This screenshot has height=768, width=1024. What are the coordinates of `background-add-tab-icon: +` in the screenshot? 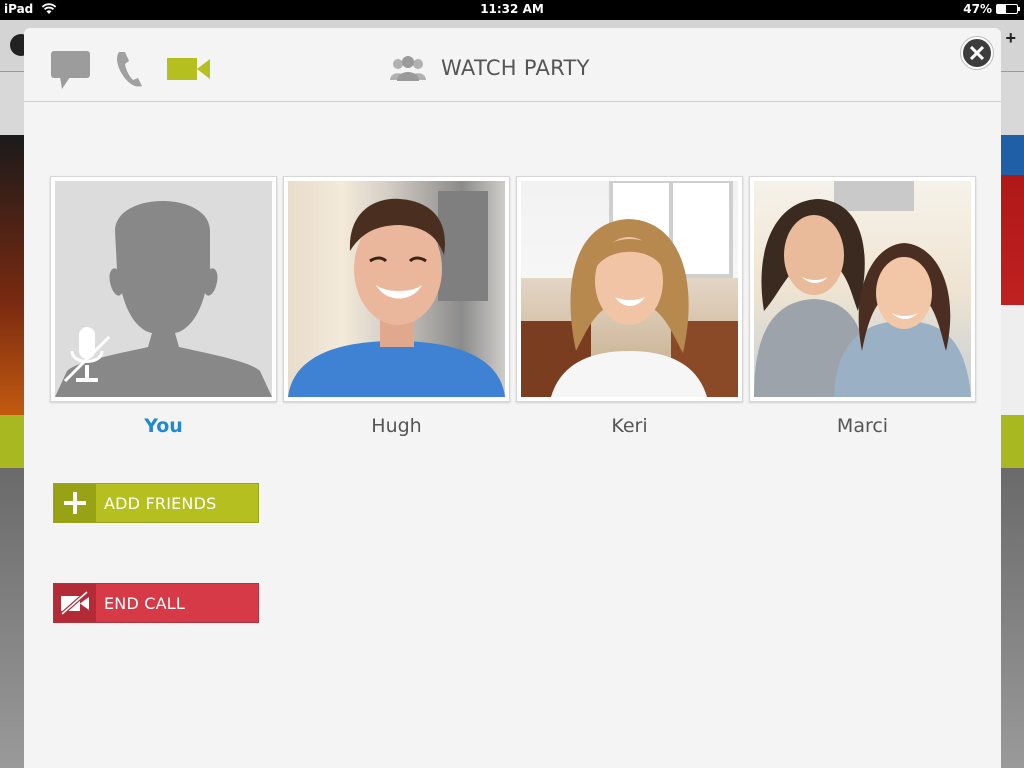 It's located at (1010, 38).